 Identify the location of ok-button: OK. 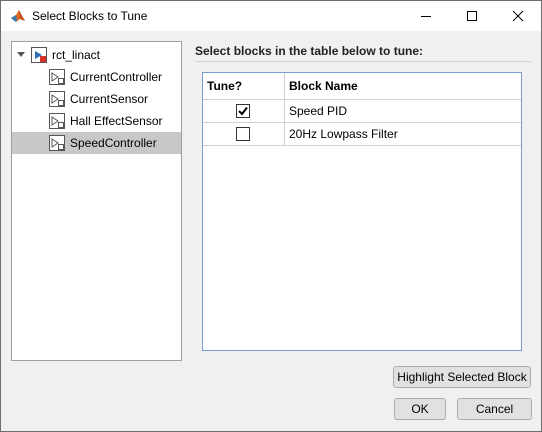
(420, 409).